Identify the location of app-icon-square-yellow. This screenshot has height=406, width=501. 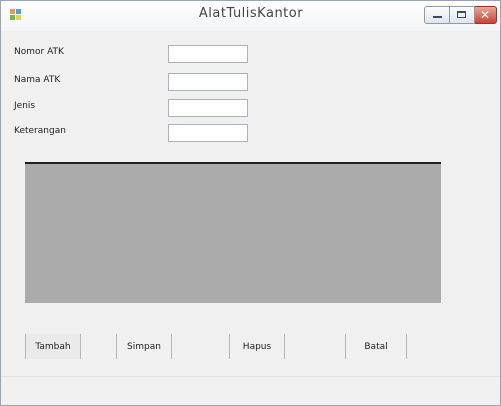
(18, 17).